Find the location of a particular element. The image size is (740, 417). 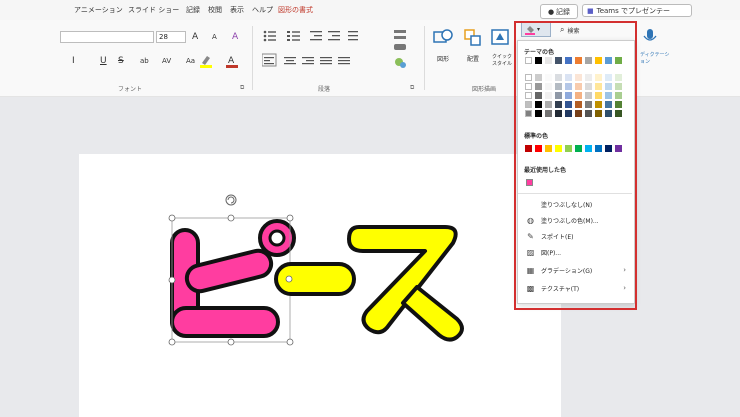

tab-shape-format: 図形の書式 is located at coordinates (295, 10).